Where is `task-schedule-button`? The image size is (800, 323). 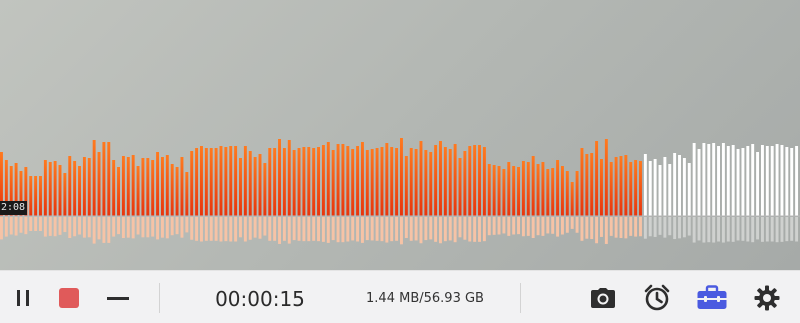
task-schedule-button is located at coordinates (657, 298).